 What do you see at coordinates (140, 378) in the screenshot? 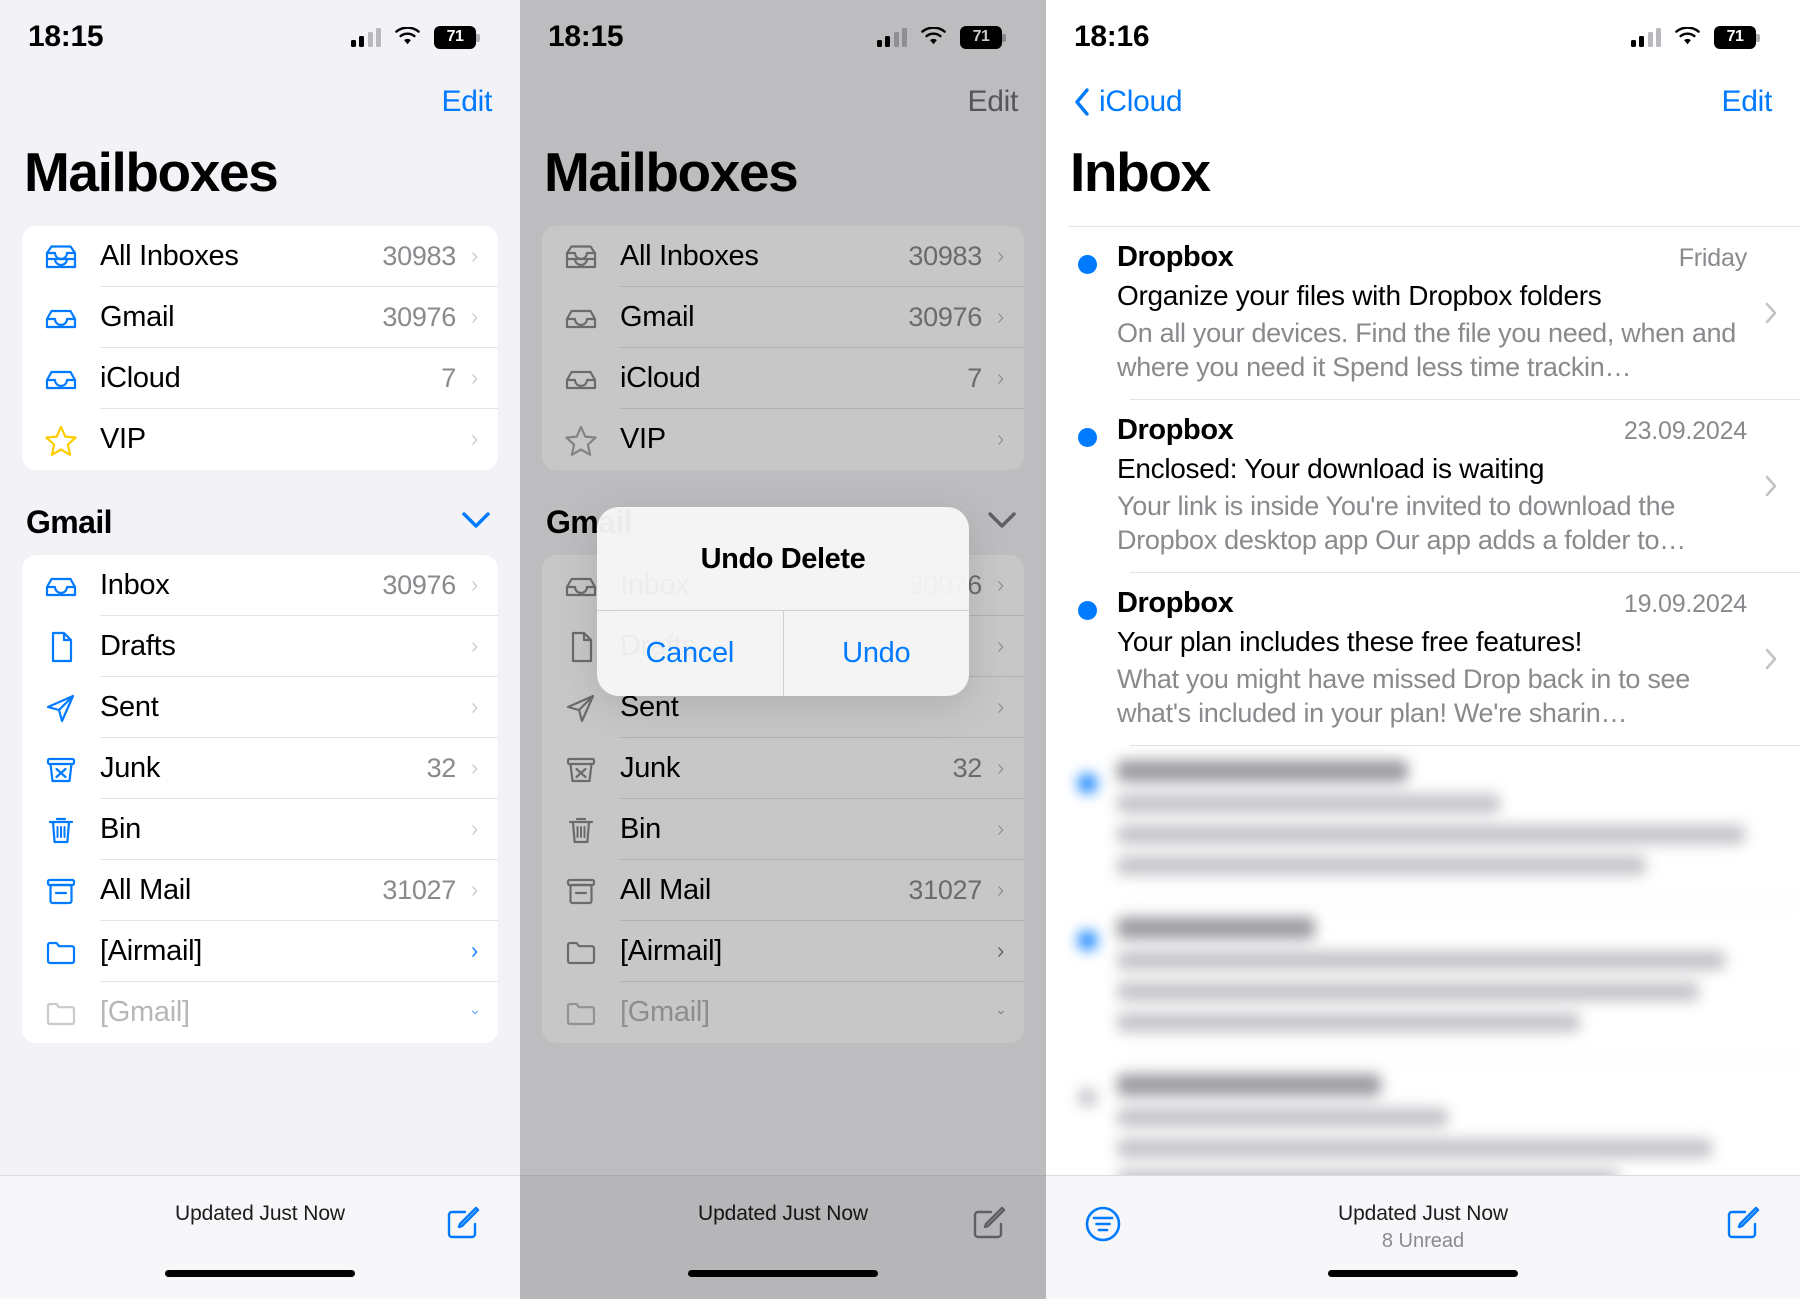
I see `mailbox-label: iCloud` at bounding box center [140, 378].